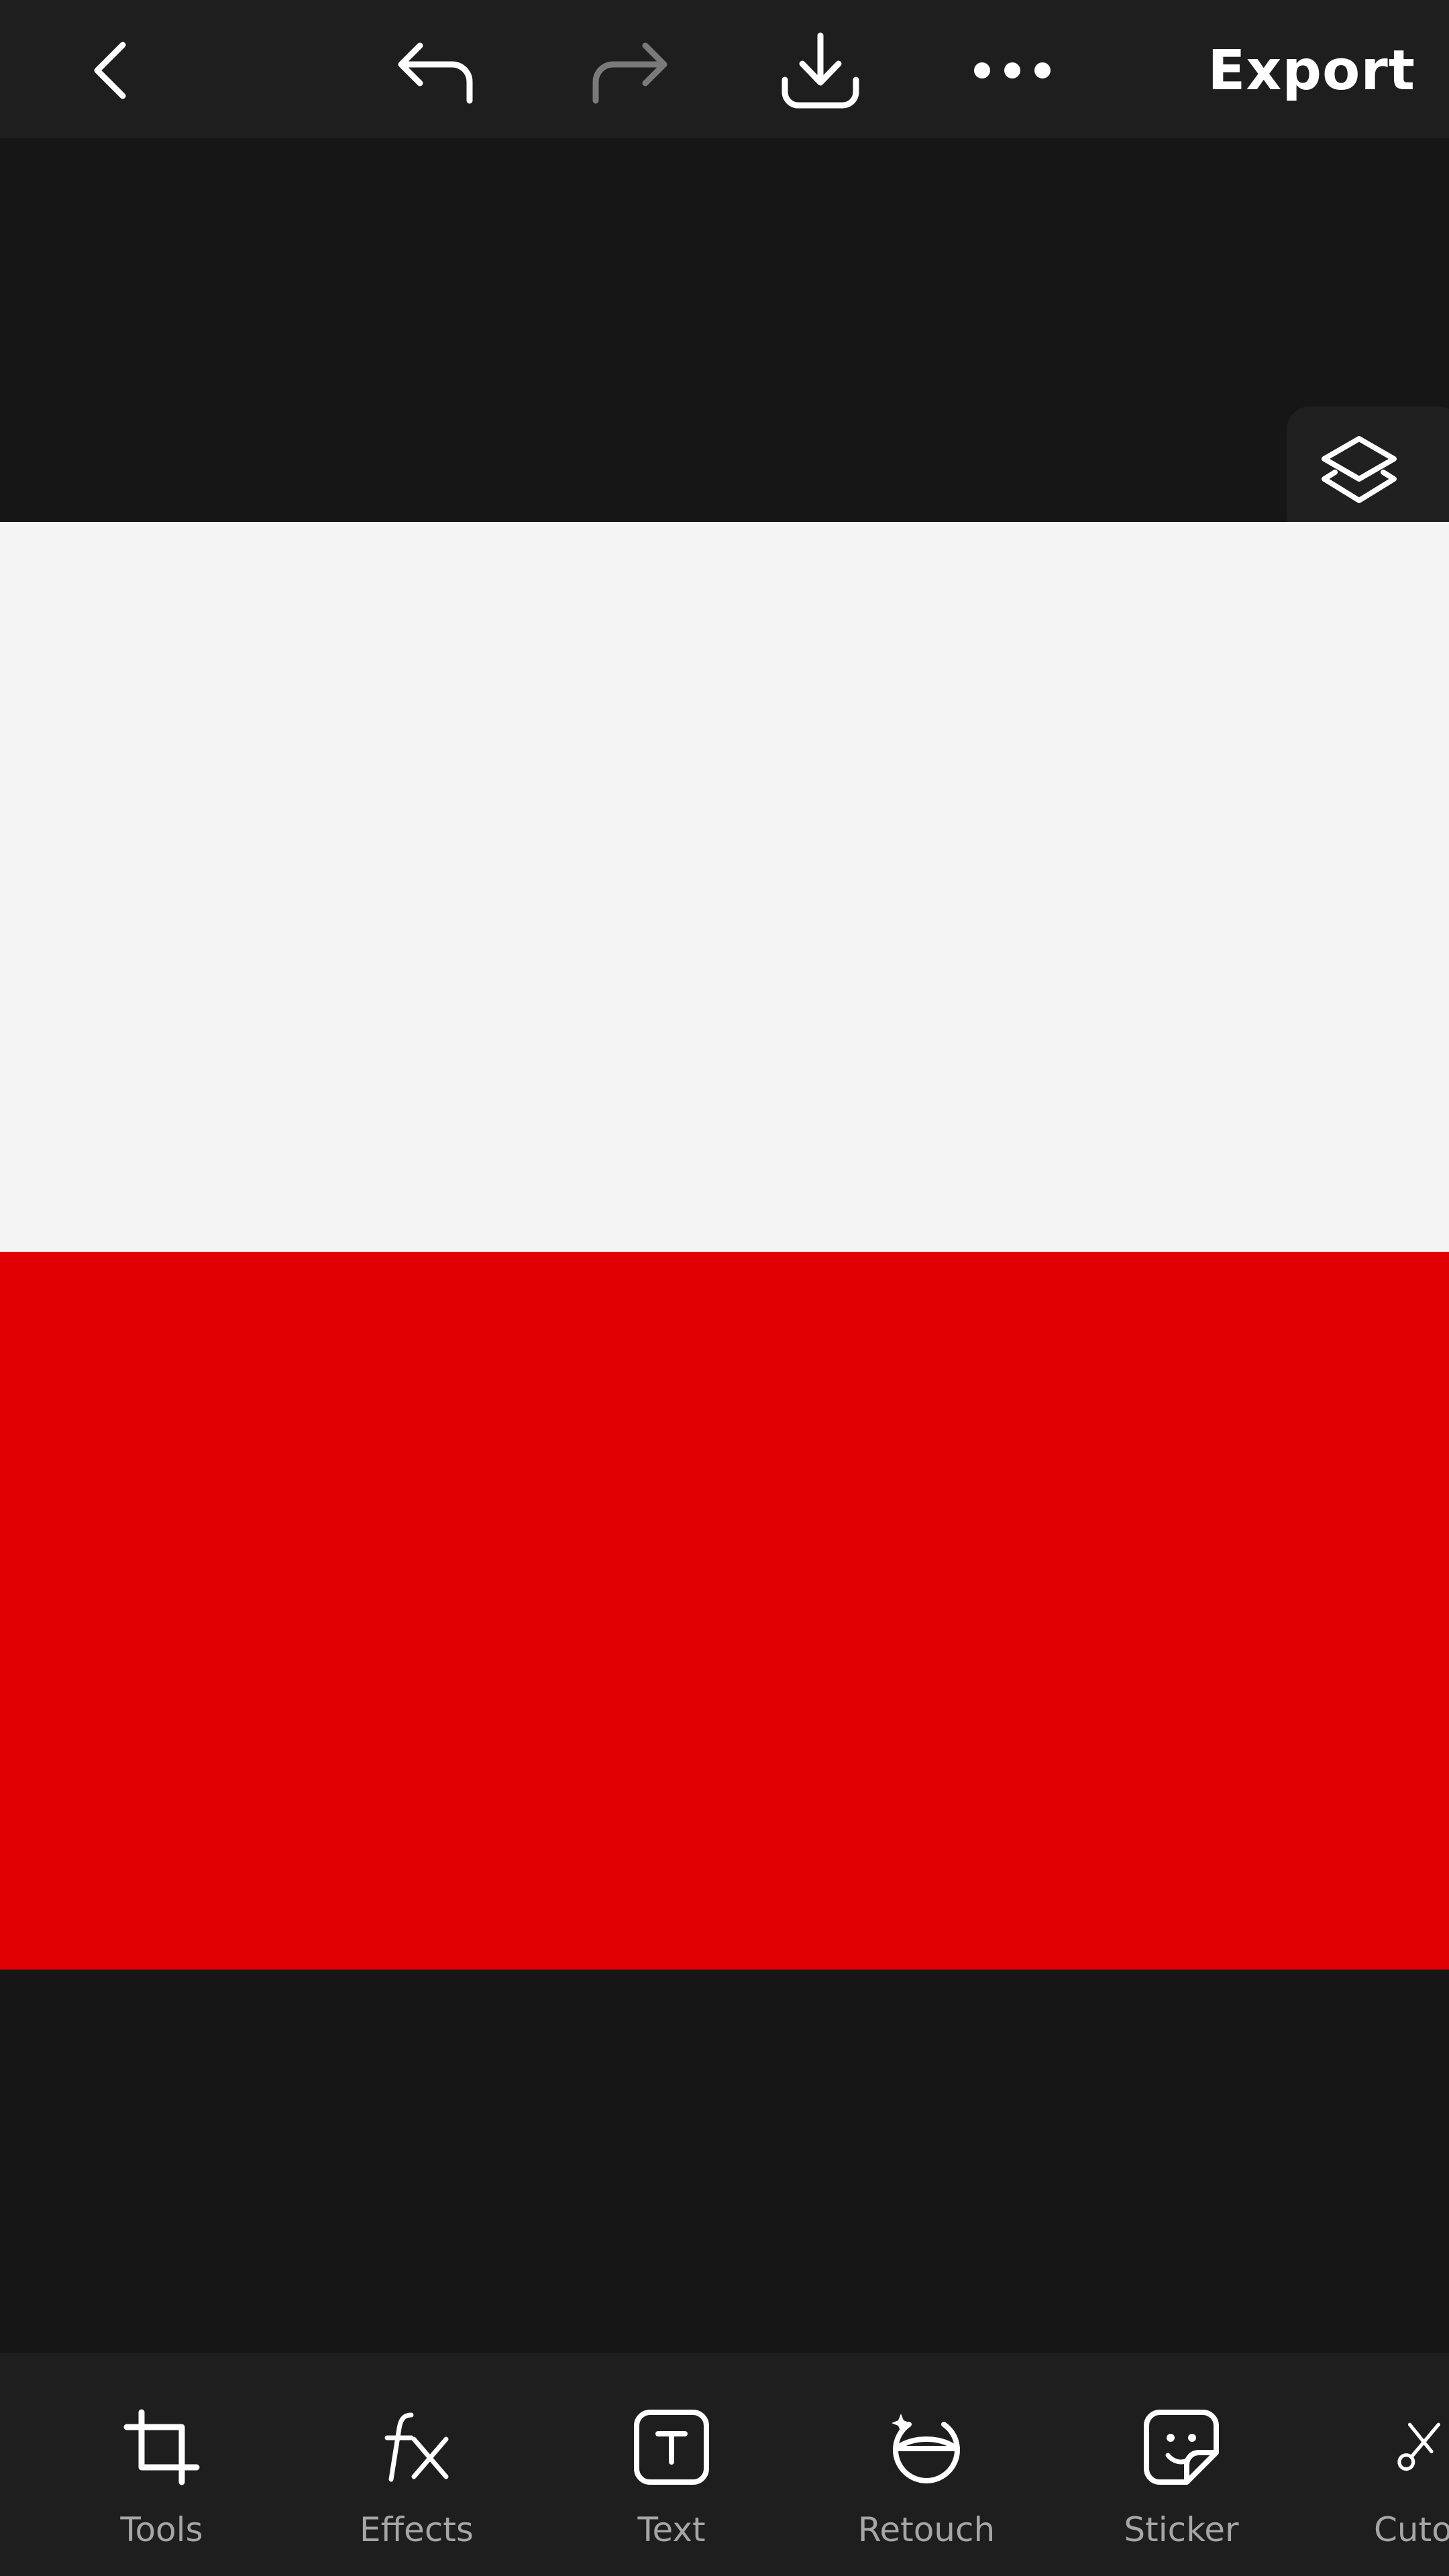 Image resolution: width=1449 pixels, height=2576 pixels. What do you see at coordinates (1423, 2447) in the screenshot?
I see `scissors-icon` at bounding box center [1423, 2447].